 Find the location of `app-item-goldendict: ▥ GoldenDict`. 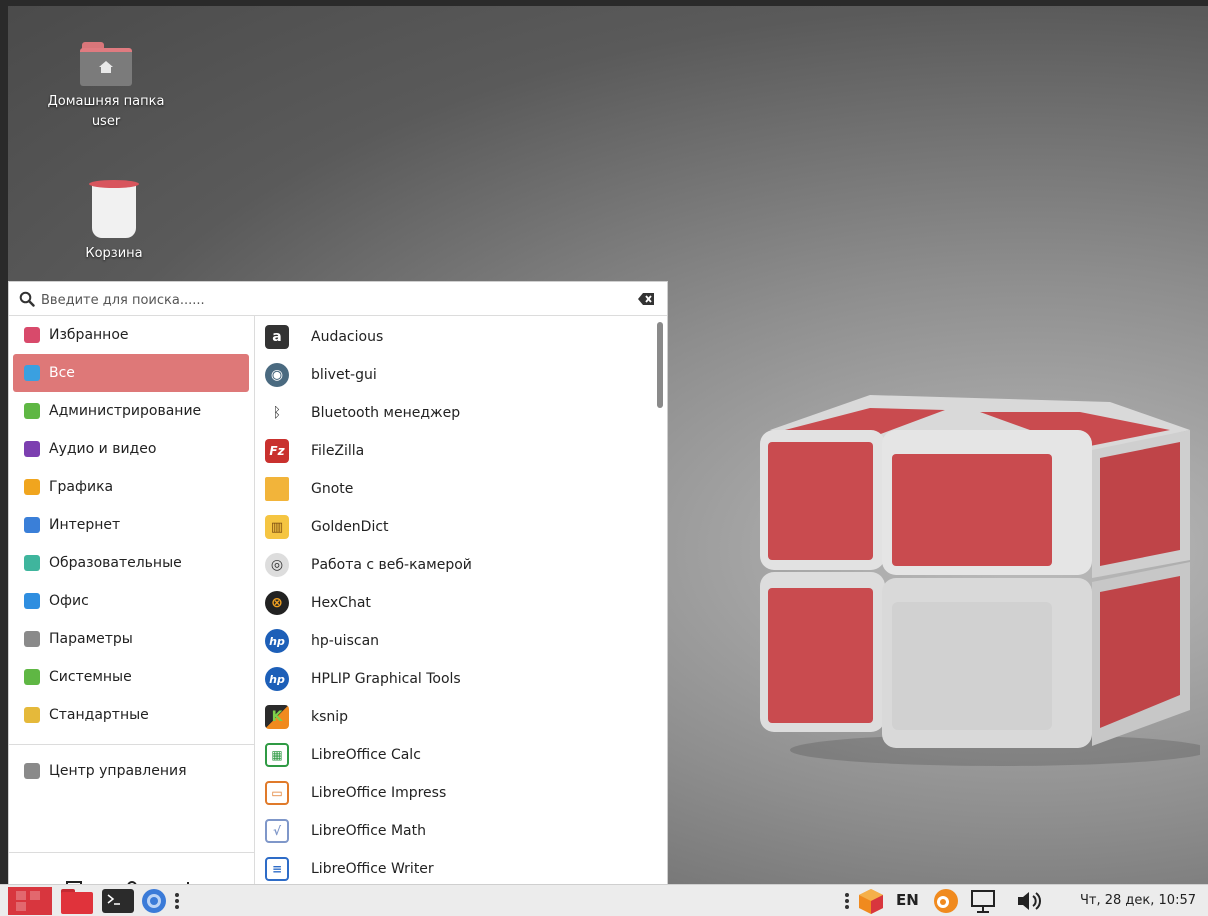

app-item-goldendict: ▥ GoldenDict is located at coordinates (455, 527).